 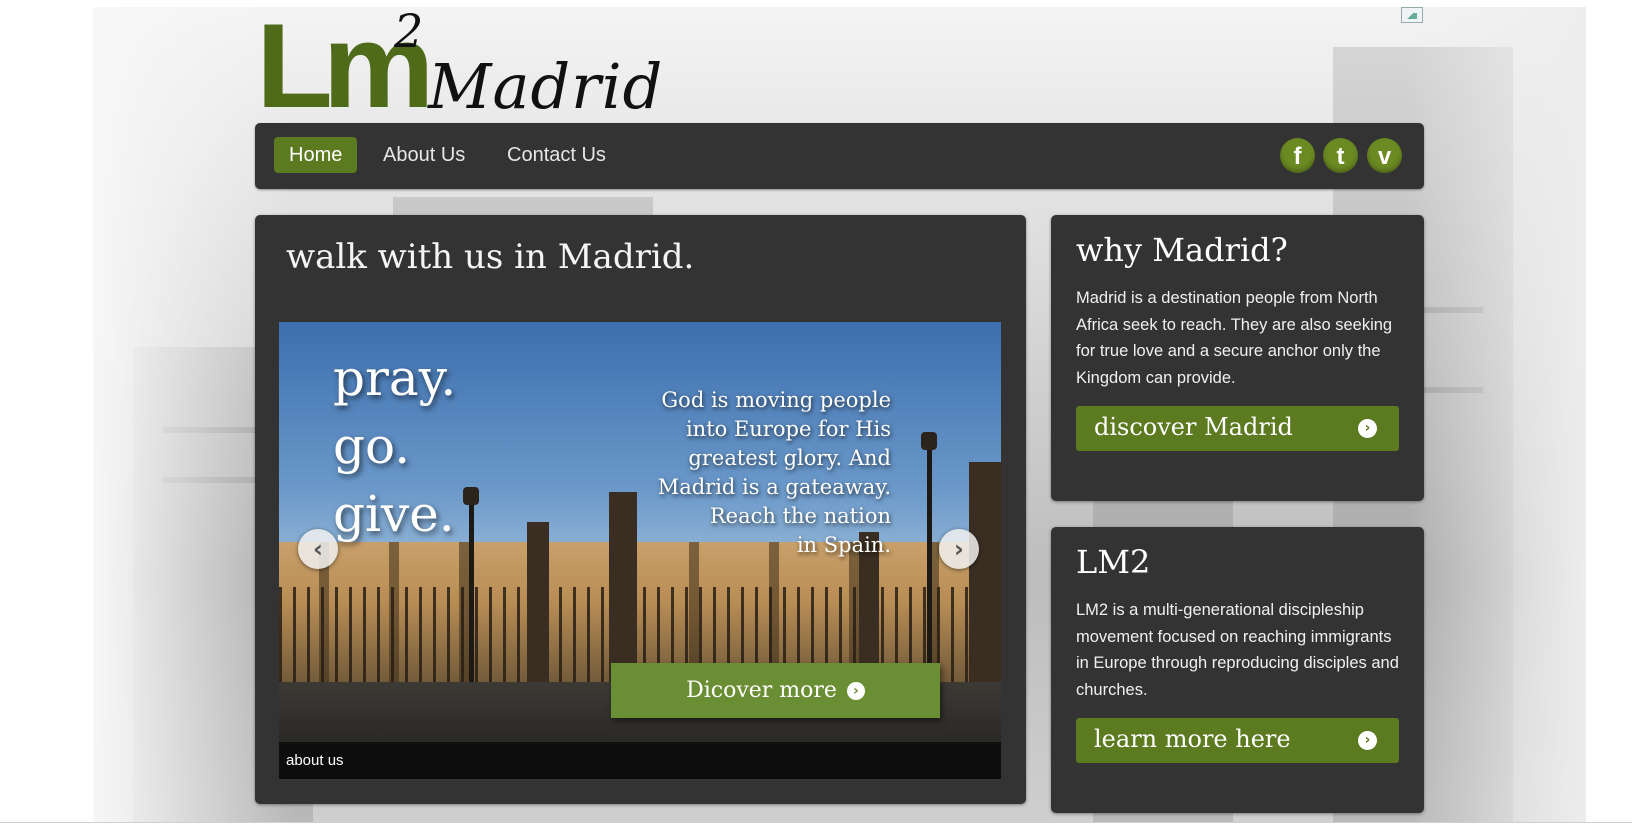 I want to click on slider-prev-arrow-icon: ‹, so click(x=318, y=549).